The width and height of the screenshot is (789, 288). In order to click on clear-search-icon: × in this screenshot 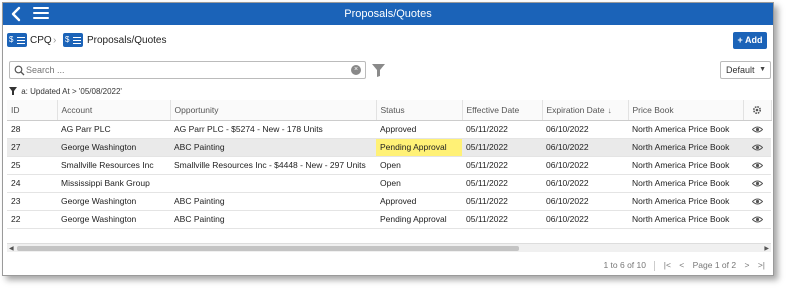, I will do `click(356, 70)`.